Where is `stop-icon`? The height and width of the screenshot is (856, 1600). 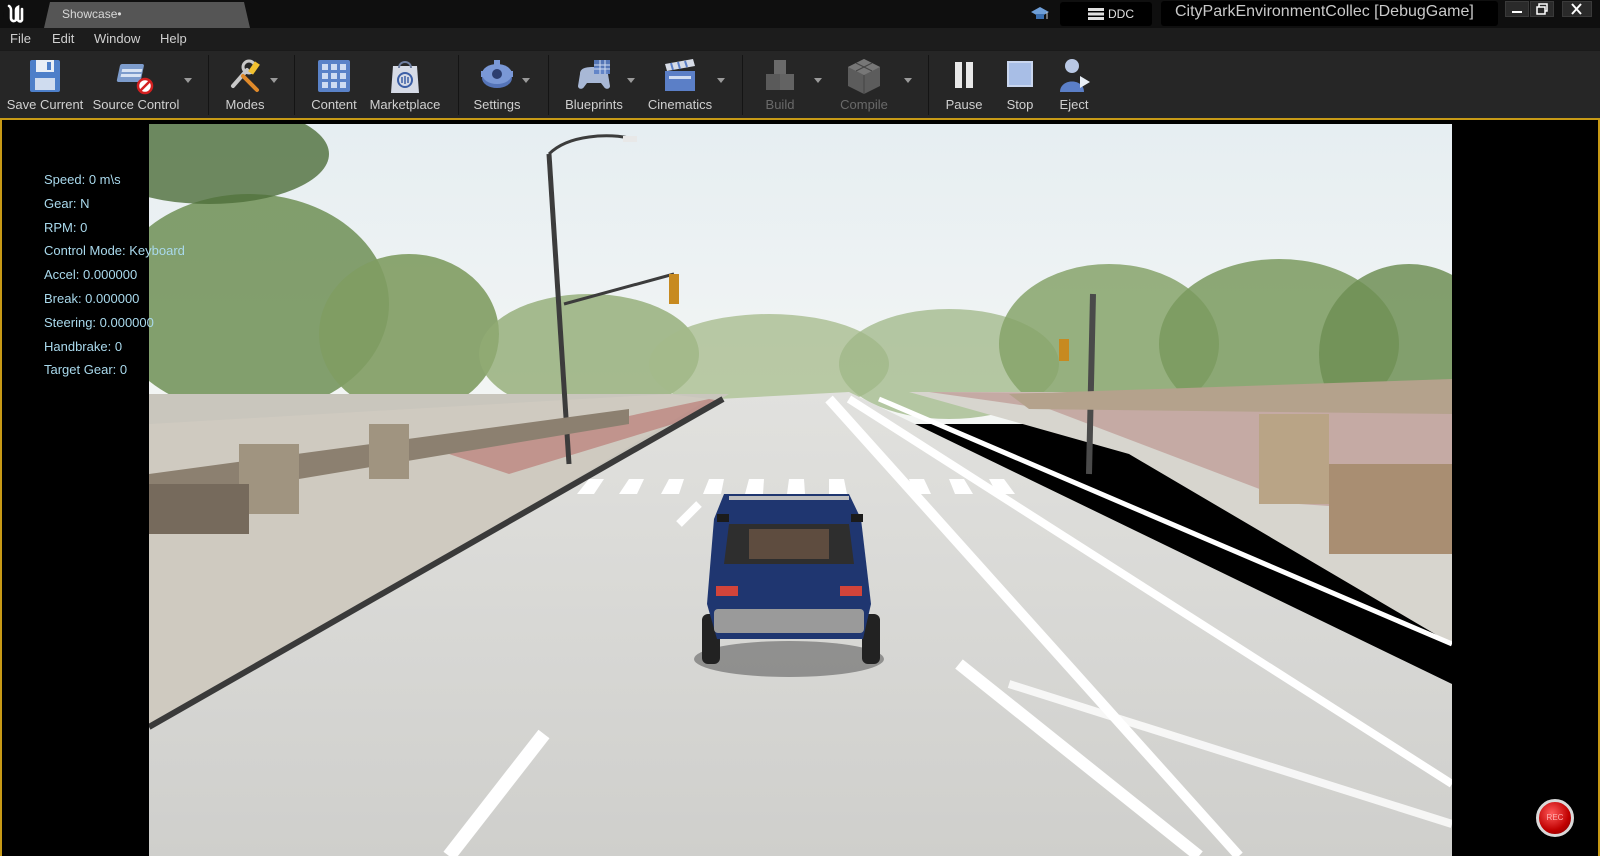 stop-icon is located at coordinates (1020, 74).